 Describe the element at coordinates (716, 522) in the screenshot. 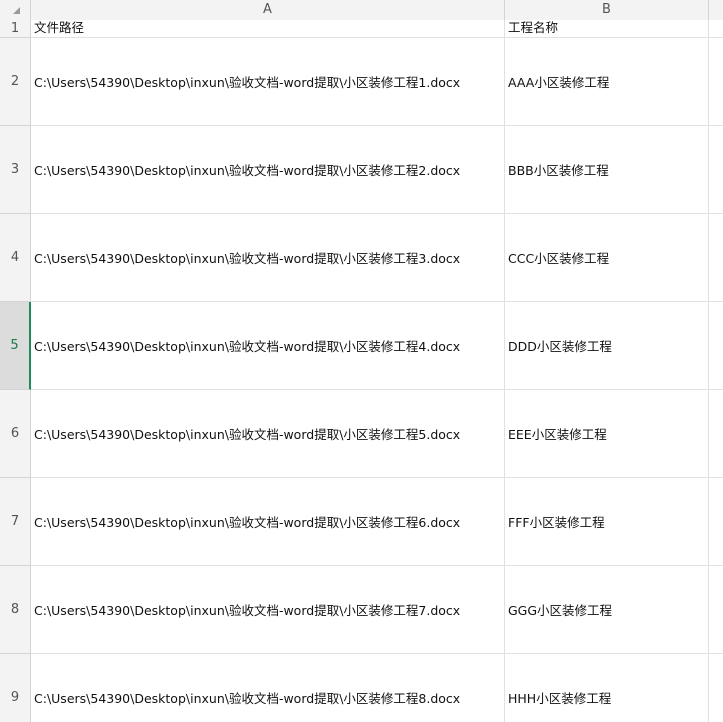

I see `cell-c7` at that location.